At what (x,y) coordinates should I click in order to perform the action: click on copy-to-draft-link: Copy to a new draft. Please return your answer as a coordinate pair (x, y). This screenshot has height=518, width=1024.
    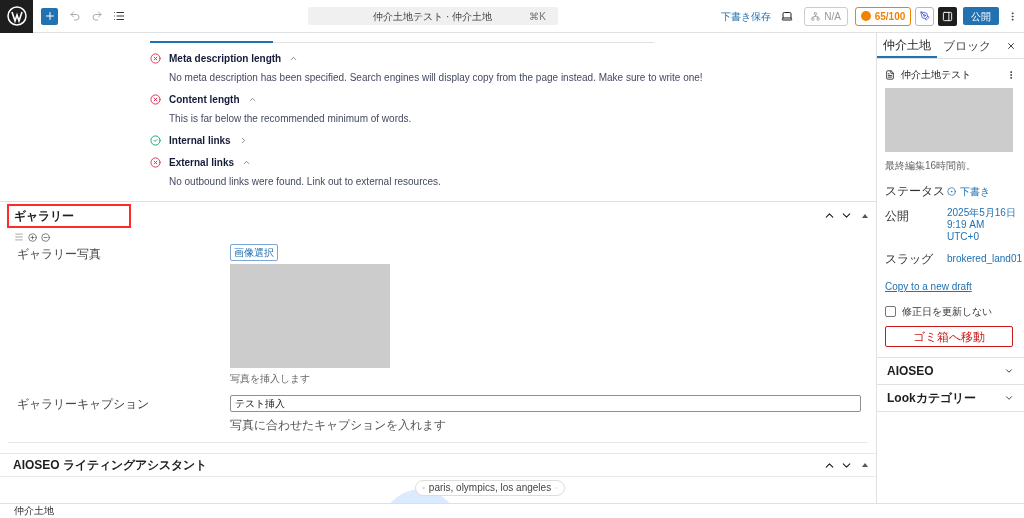
    Looking at the image, I should click on (950, 286).